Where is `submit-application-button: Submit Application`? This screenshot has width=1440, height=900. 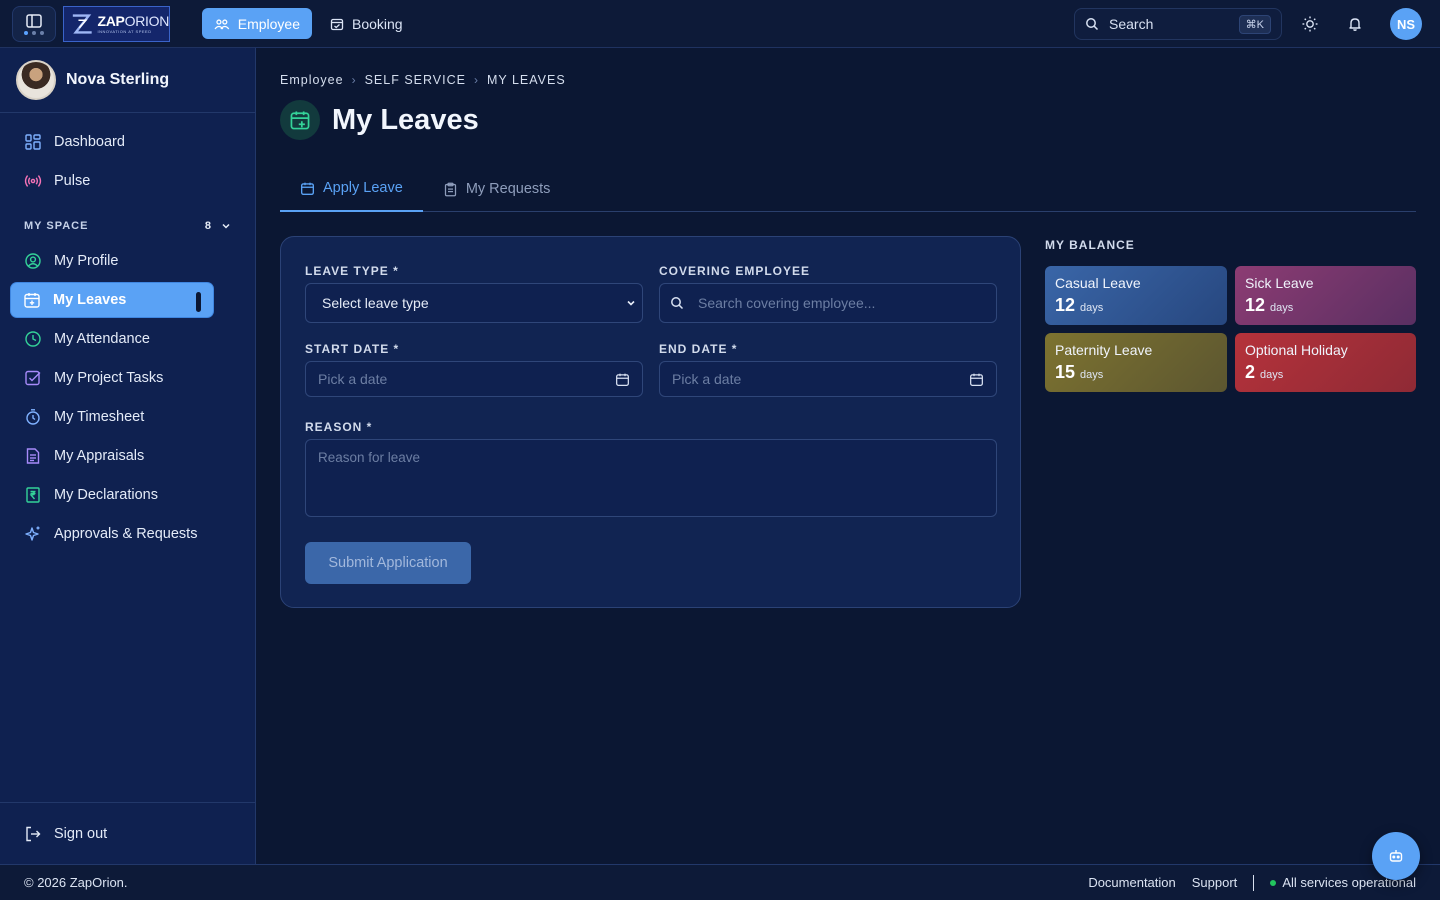
submit-application-button: Submit Application is located at coordinates (388, 563).